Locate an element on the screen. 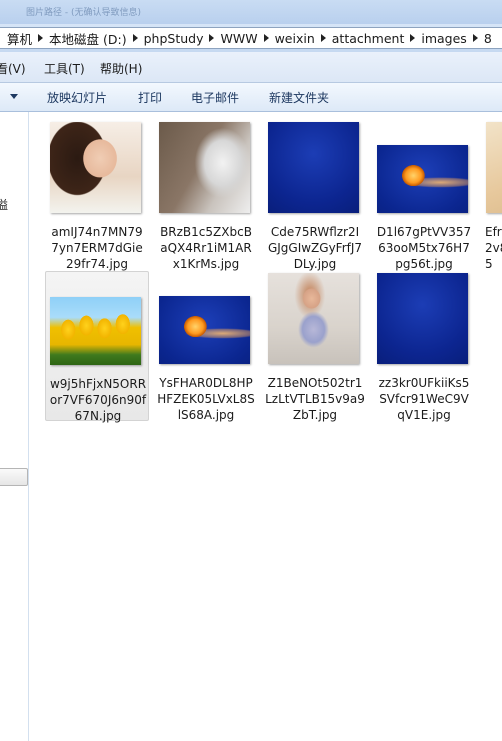  file-name: YsFHAR0DL8HP HFZEK05LVxL8S lS68A.jpg is located at coordinates (206, 399).